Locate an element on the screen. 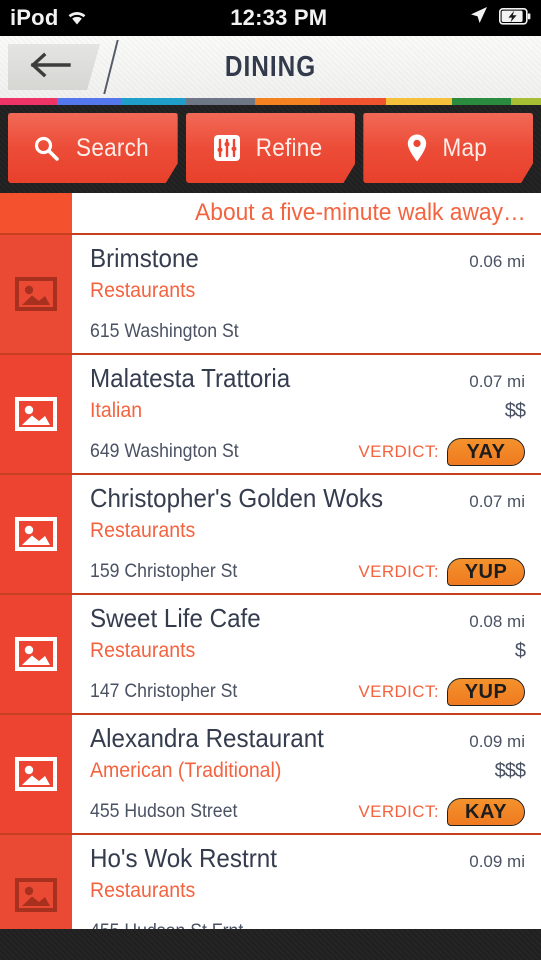 Image resolution: width=541 pixels, height=960 pixels. venue-price: $ is located at coordinates (520, 651).